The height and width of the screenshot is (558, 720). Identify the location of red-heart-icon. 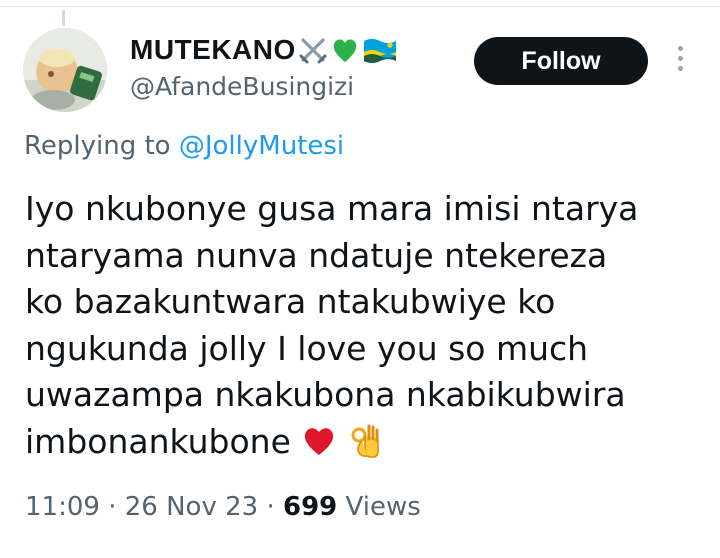
(318, 441).